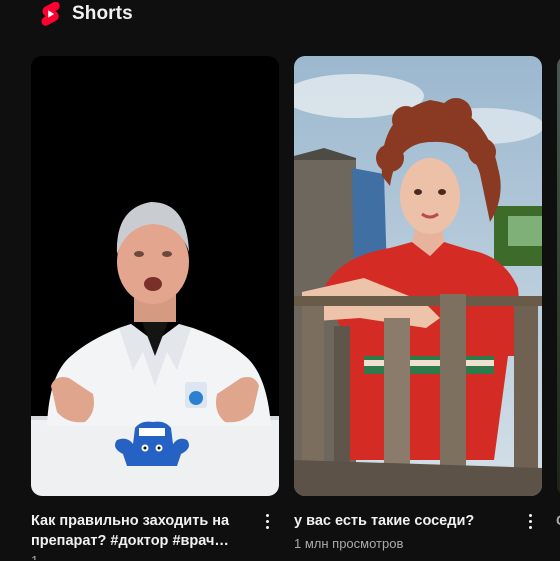 This screenshot has width=560, height=561. I want to click on shelf-header: Shorts, so click(86, 14).